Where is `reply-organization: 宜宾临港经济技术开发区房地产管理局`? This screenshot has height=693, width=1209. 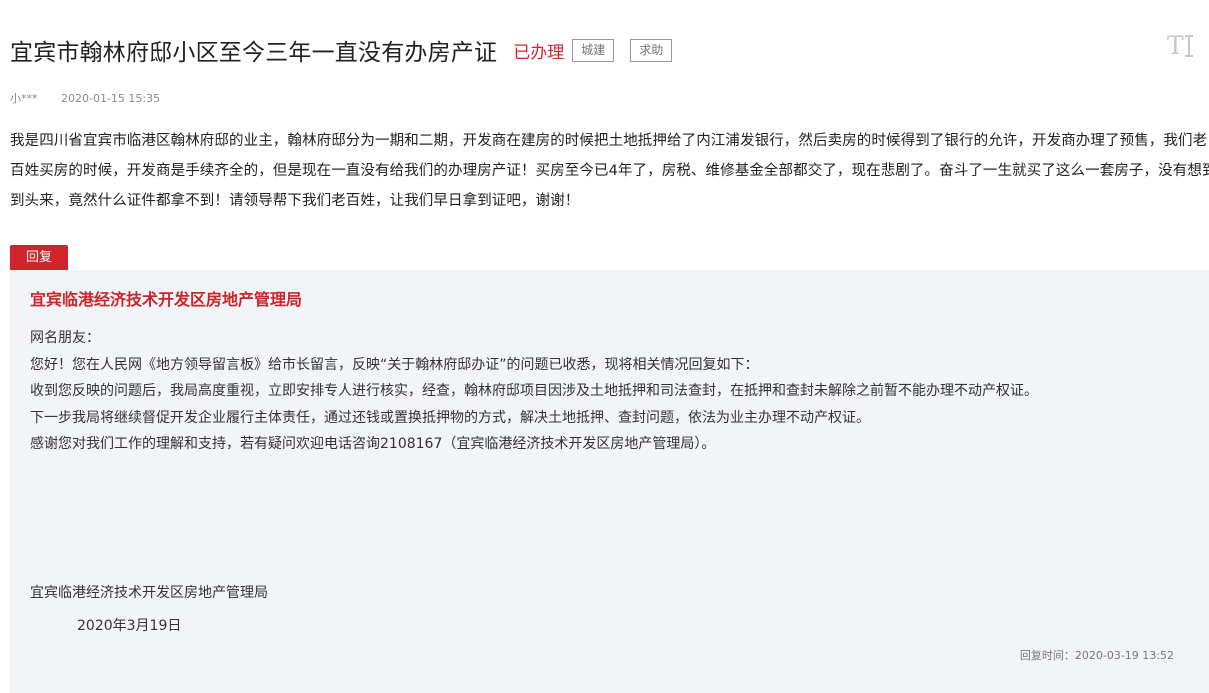
reply-organization: 宜宾临港经济技术开发区房地产管理局 is located at coordinates (166, 299).